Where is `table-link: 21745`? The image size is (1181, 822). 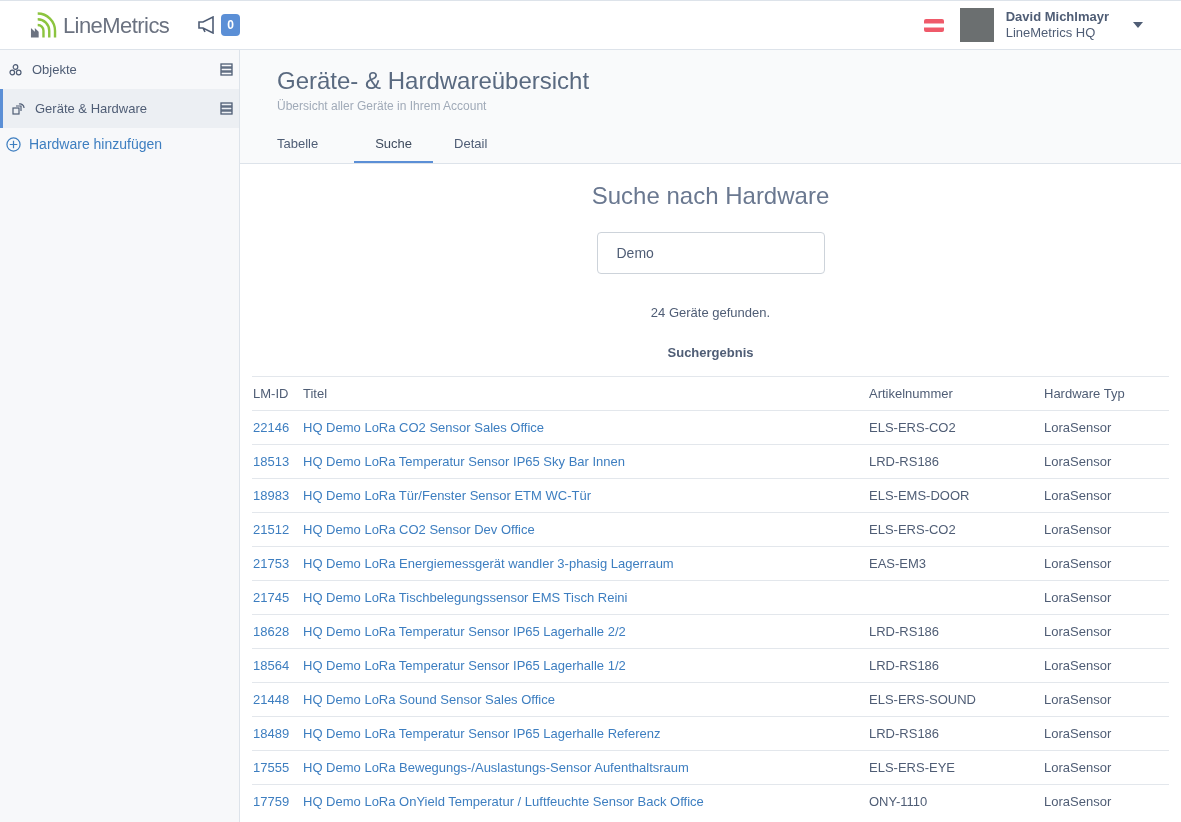
table-link: 21745 is located at coordinates (277, 597).